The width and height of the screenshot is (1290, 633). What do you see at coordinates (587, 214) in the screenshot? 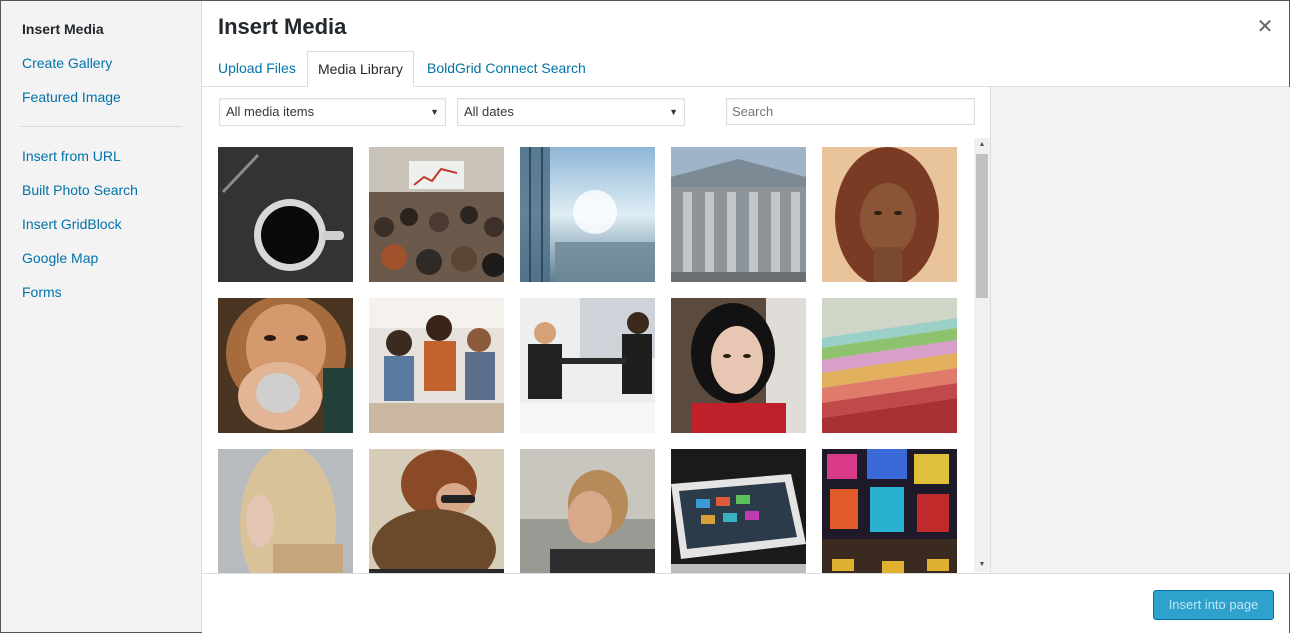
I see `media-thumb-city-window` at bounding box center [587, 214].